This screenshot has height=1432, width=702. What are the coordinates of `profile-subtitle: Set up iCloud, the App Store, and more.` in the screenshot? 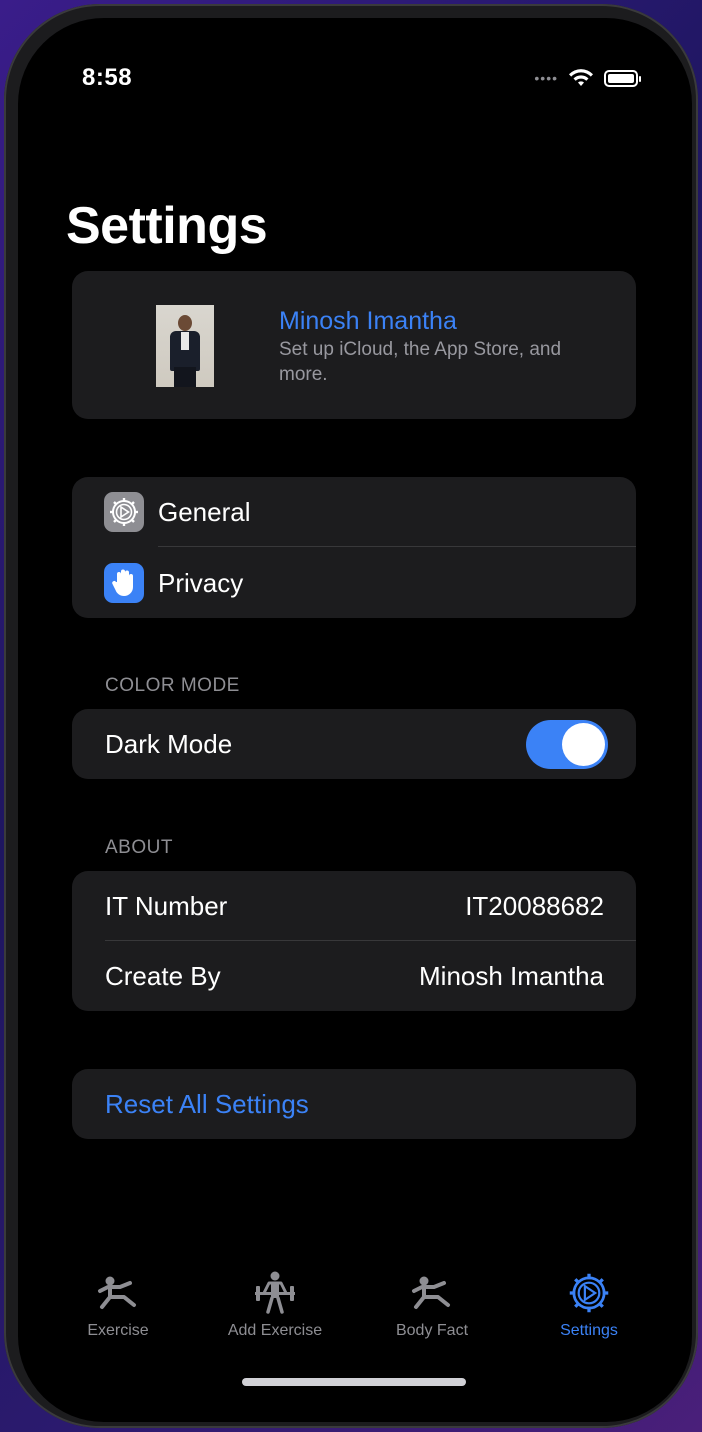 It's located at (420, 362).